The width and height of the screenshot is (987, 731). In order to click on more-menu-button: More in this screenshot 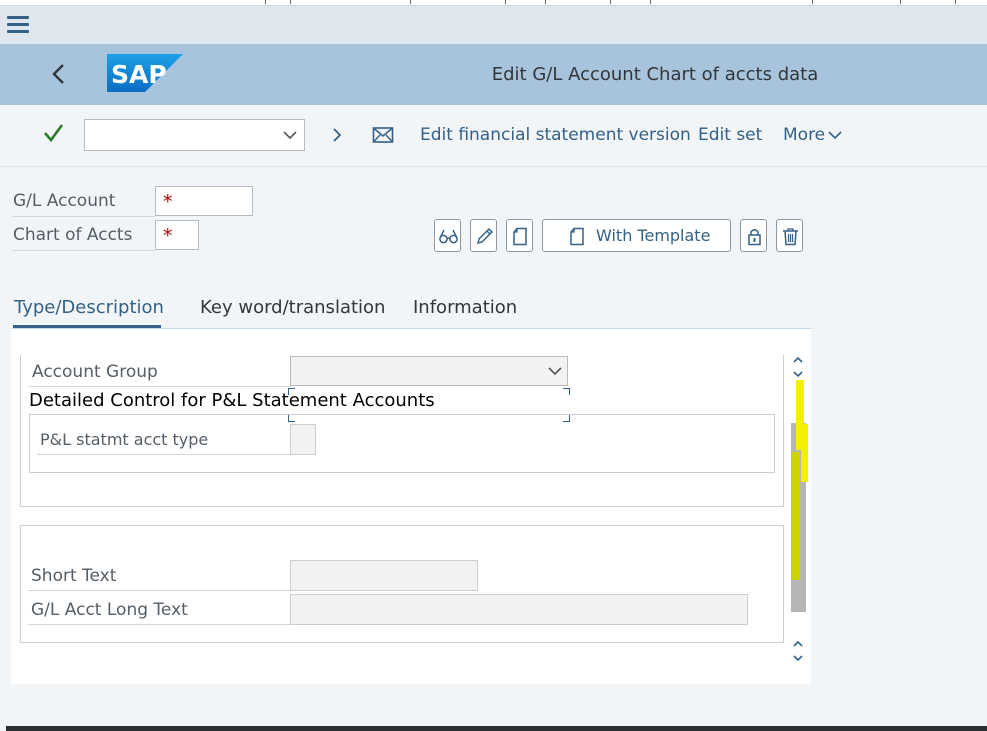, I will do `click(812, 135)`.